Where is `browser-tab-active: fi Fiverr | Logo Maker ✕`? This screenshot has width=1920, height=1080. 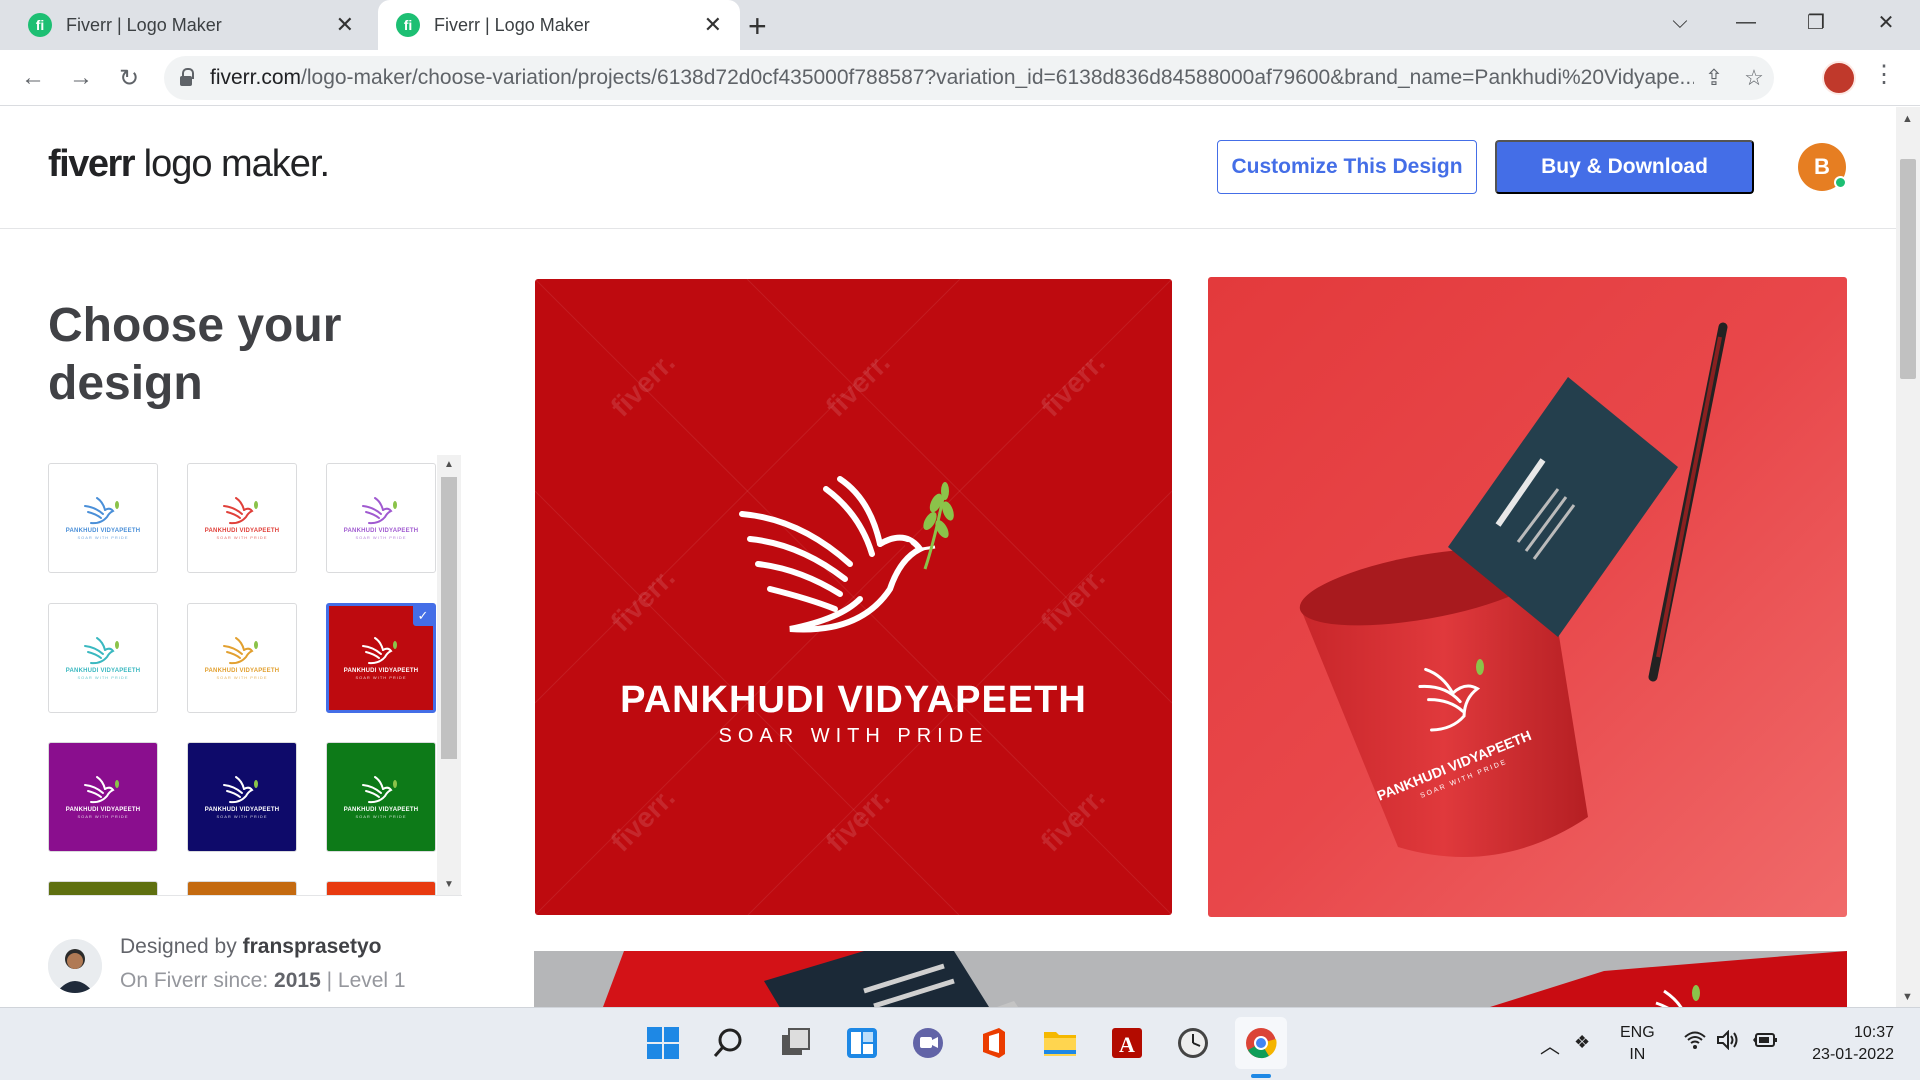 browser-tab-active: fi Fiverr | Logo Maker ✕ is located at coordinates (559, 25).